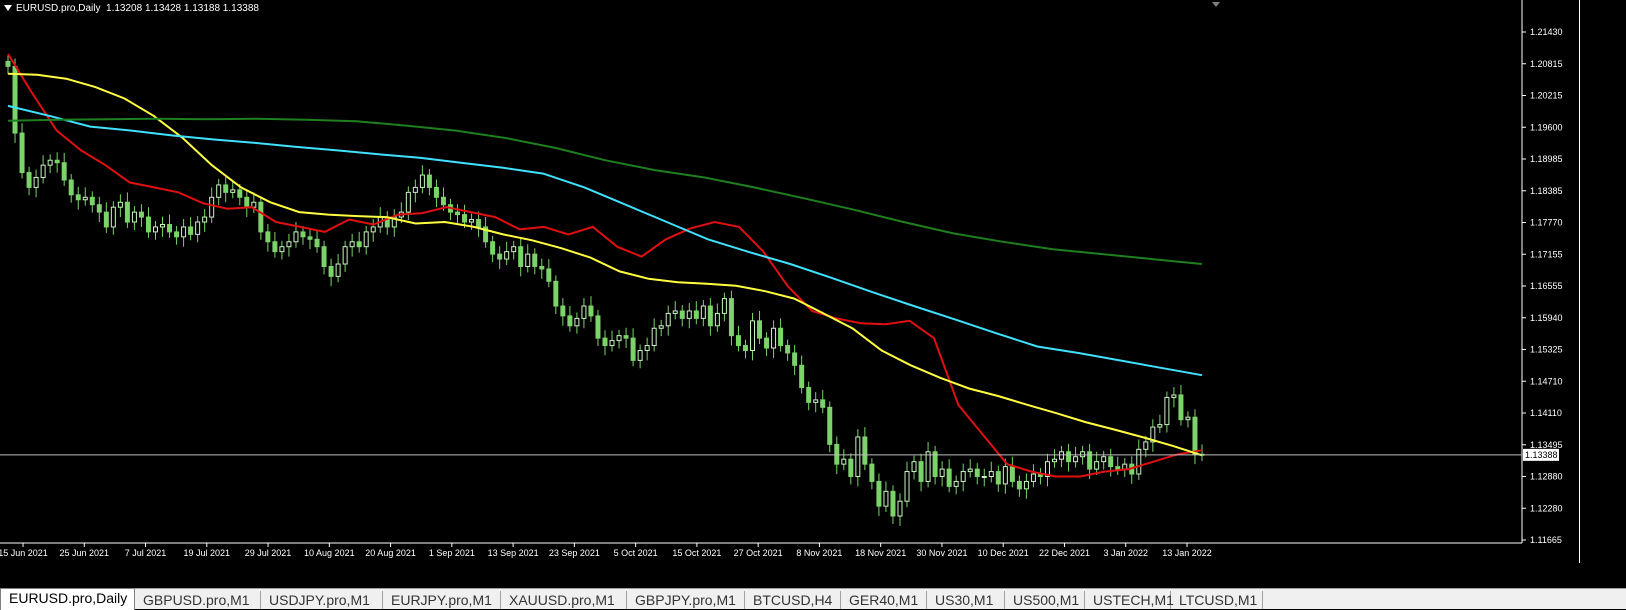 Image resolution: width=1626 pixels, height=610 pixels. What do you see at coordinates (793, 600) in the screenshot?
I see `tab-btcusd-h4: BTCUSD,H4` at bounding box center [793, 600].